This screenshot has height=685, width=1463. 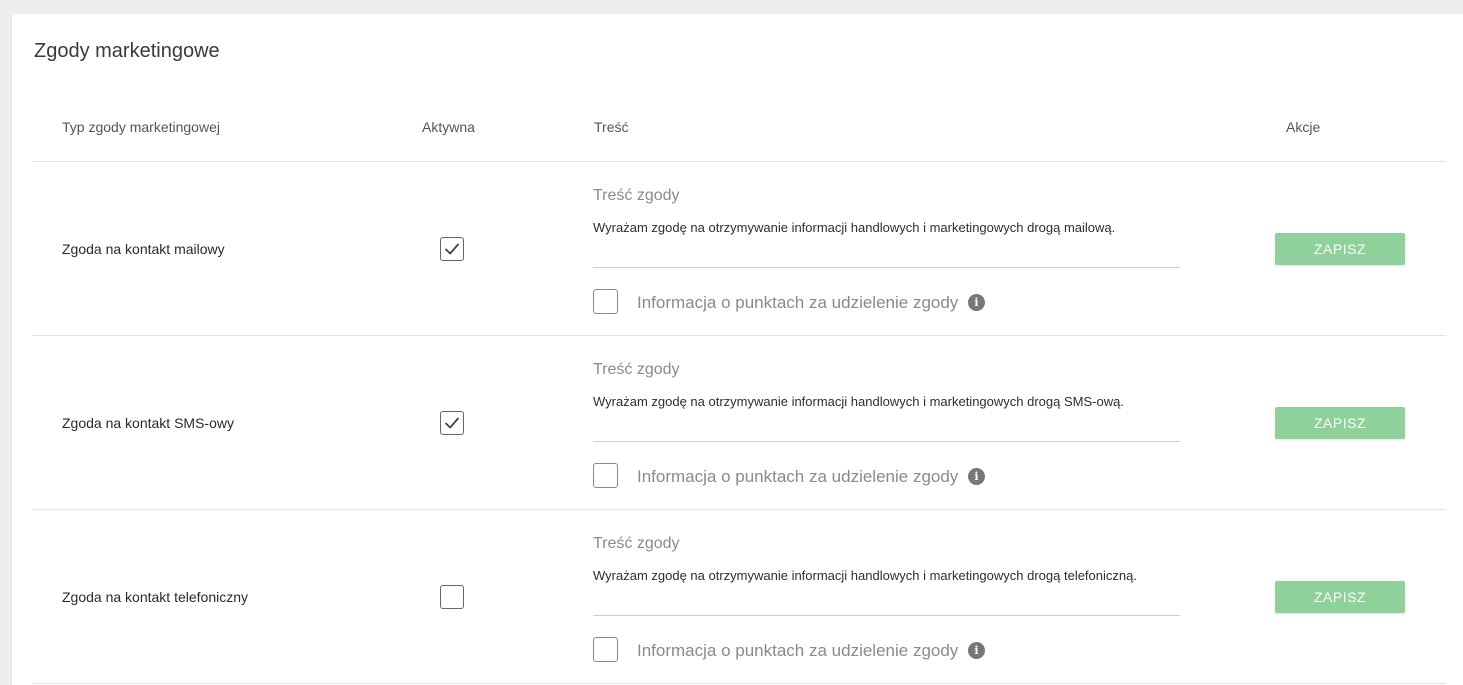 I want to click on header-content: Treść, so click(x=611, y=127).